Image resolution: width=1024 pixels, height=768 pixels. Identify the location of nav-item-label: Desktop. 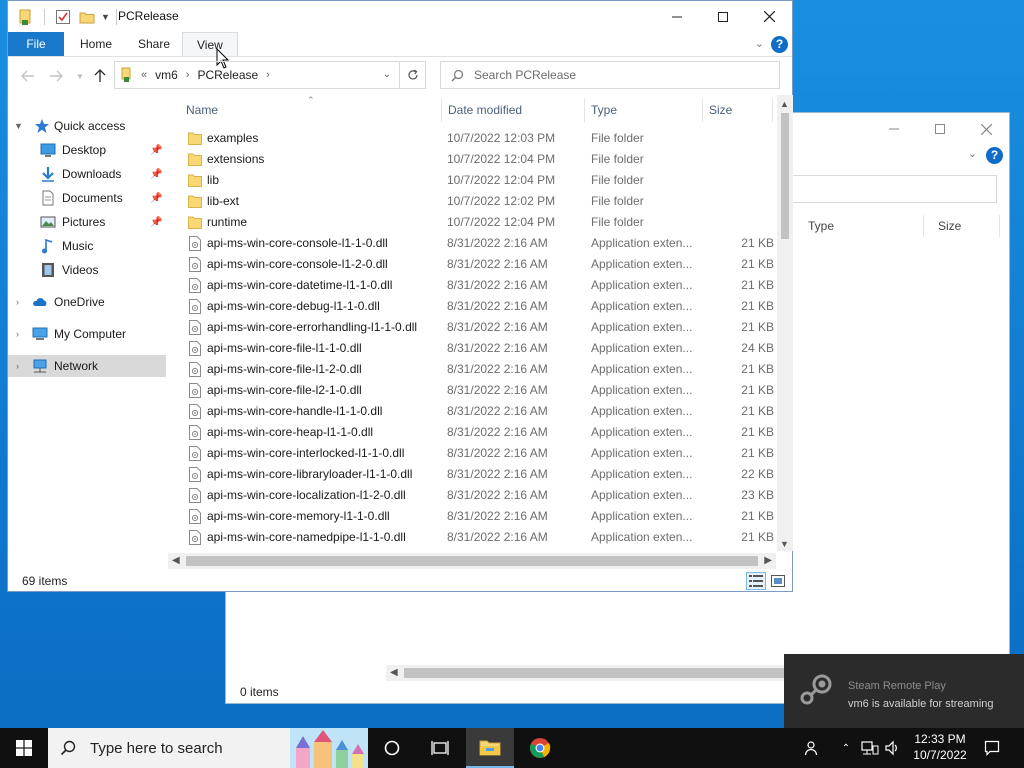
(84, 150).